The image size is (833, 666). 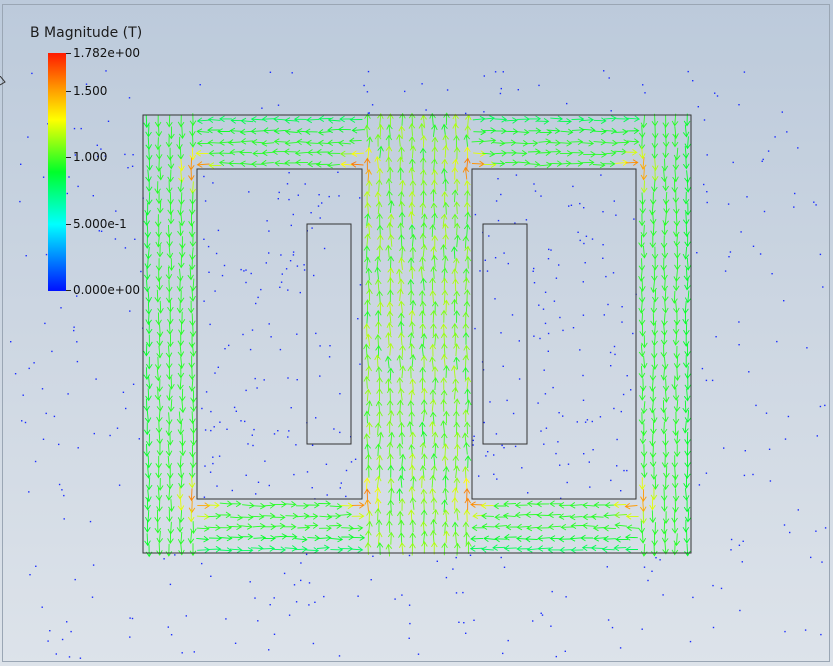 What do you see at coordinates (329, 334) in the screenshot?
I see `left-coil-outline` at bounding box center [329, 334].